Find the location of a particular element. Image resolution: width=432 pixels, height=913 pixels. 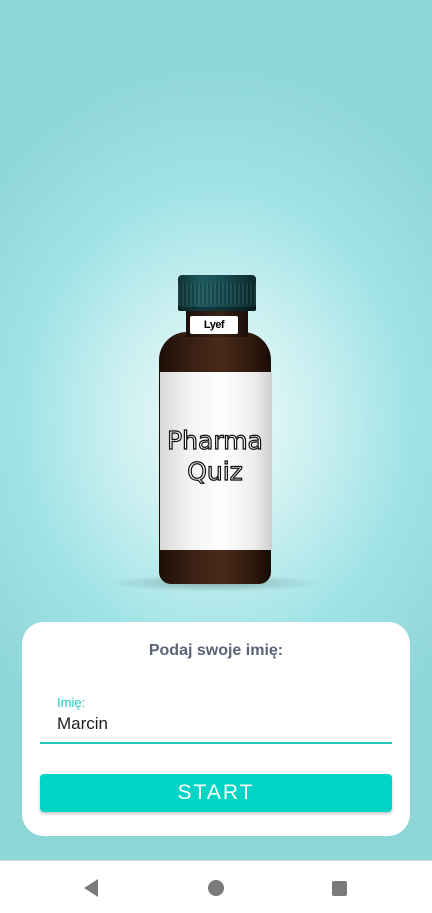

bottle-cap-ridges is located at coordinates (217, 294).